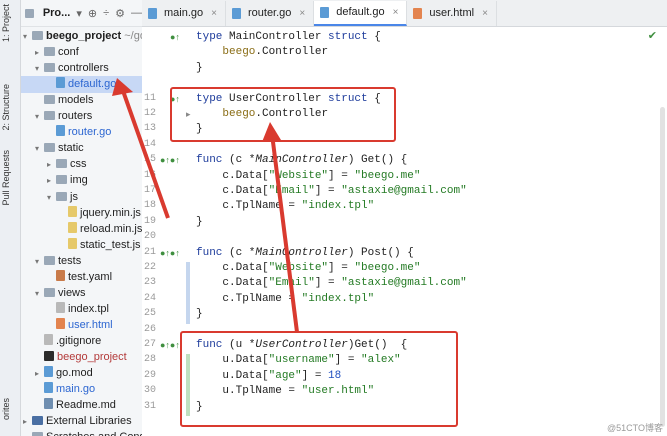  What do you see at coordinates (6, 107) in the screenshot?
I see `structure-tool-tab: 2: Structure` at bounding box center [6, 107].